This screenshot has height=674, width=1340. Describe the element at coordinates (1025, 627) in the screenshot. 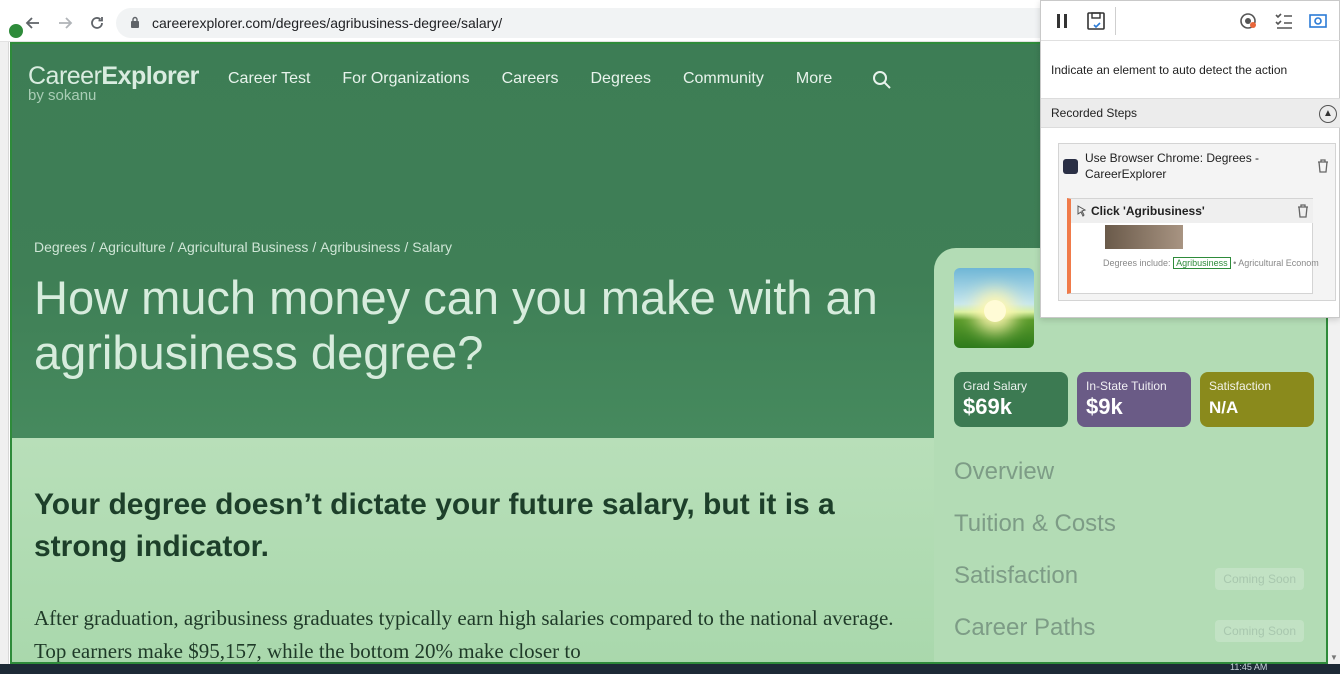

I see `menu-item-label: Career Paths` at that location.